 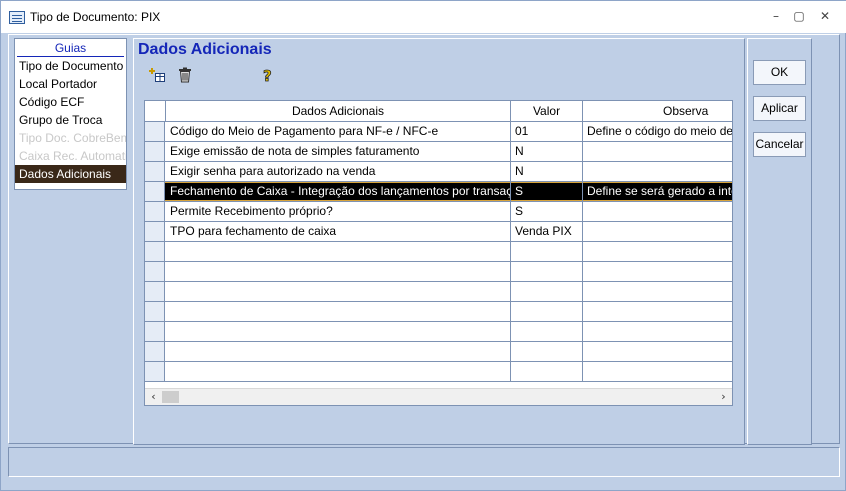 I want to click on sidebar-item-tipo-documento: Tipo de Documento, so click(x=70, y=66).